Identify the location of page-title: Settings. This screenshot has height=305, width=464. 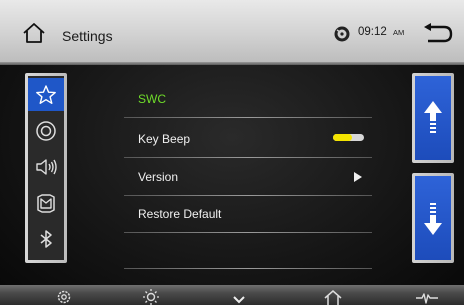
(87, 36).